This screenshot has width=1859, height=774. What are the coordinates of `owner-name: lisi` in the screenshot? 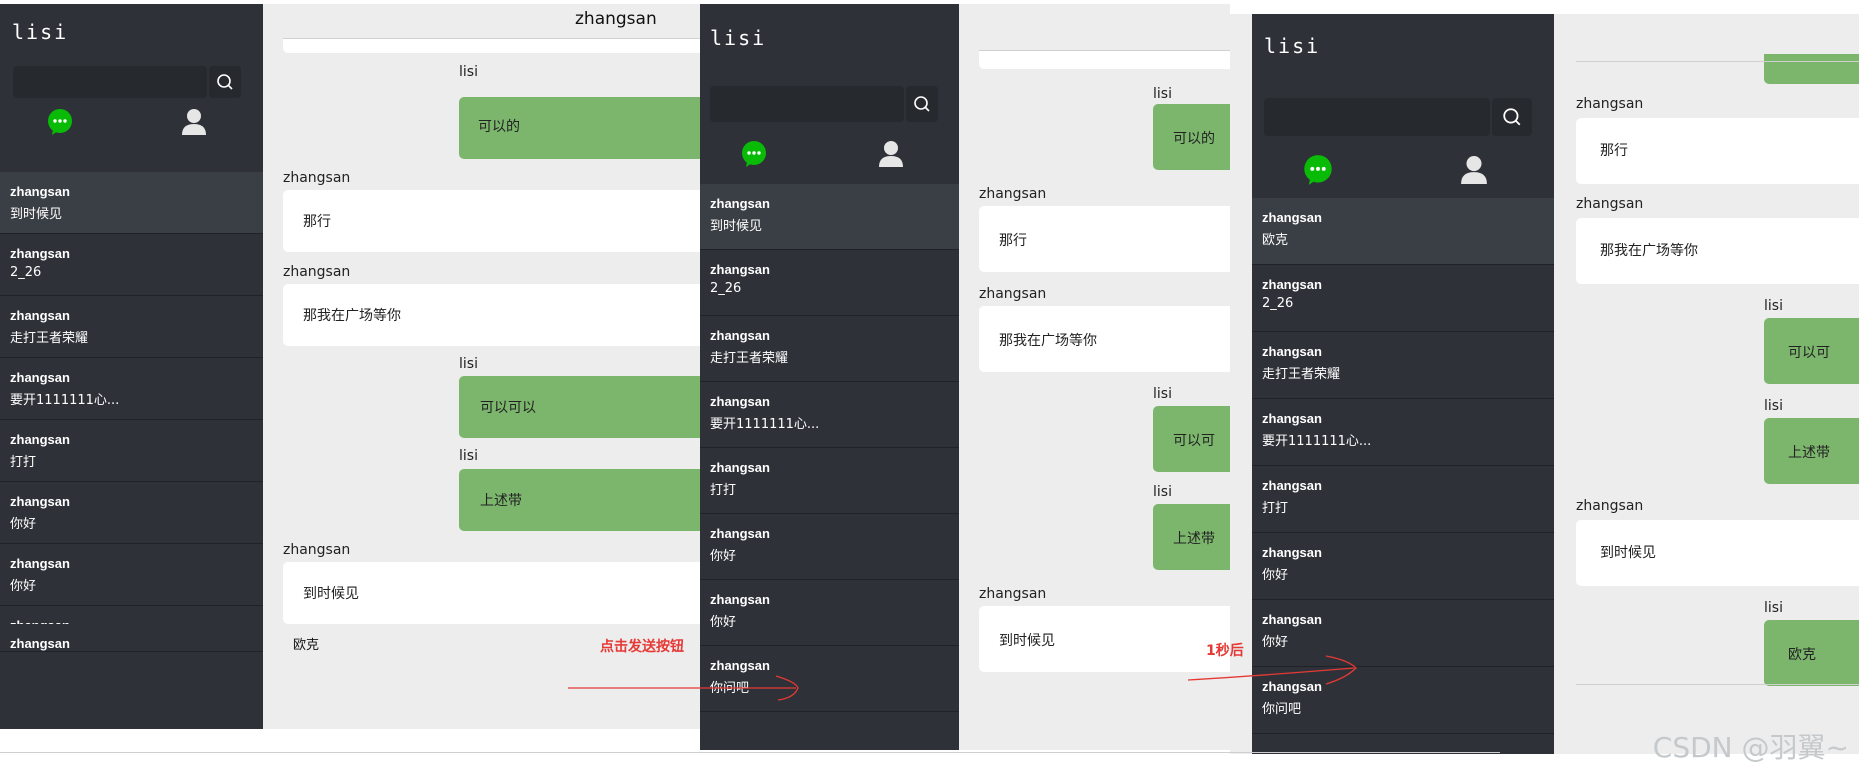 It's located at (738, 38).